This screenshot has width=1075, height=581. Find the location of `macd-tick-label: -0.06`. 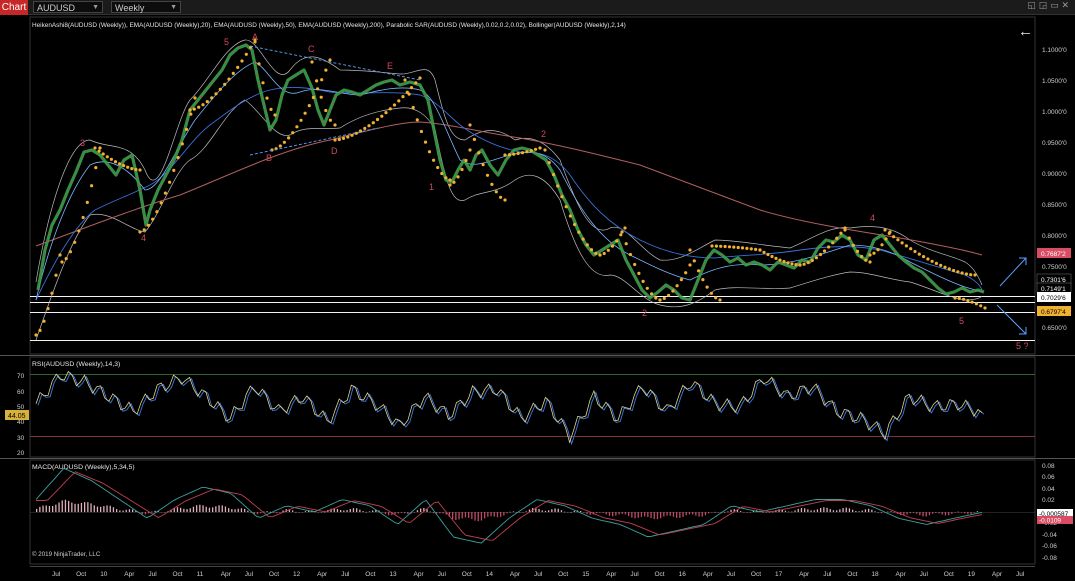

macd-tick-label: -0.06 is located at coordinates (1049, 546).